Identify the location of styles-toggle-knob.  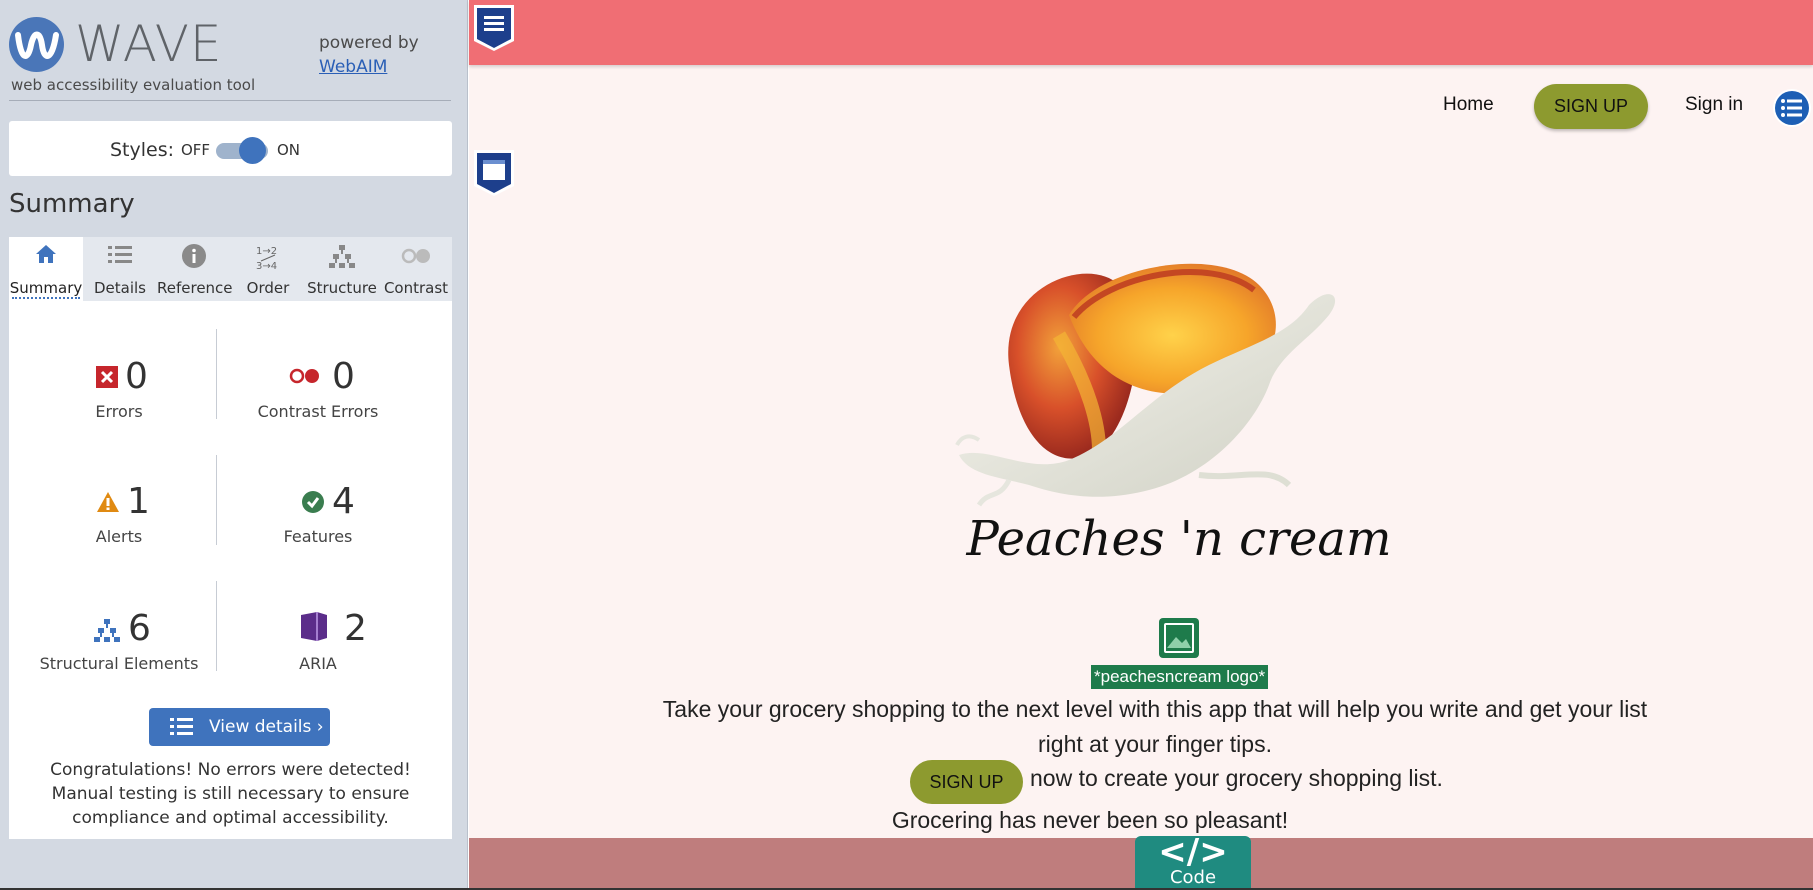
(252, 150).